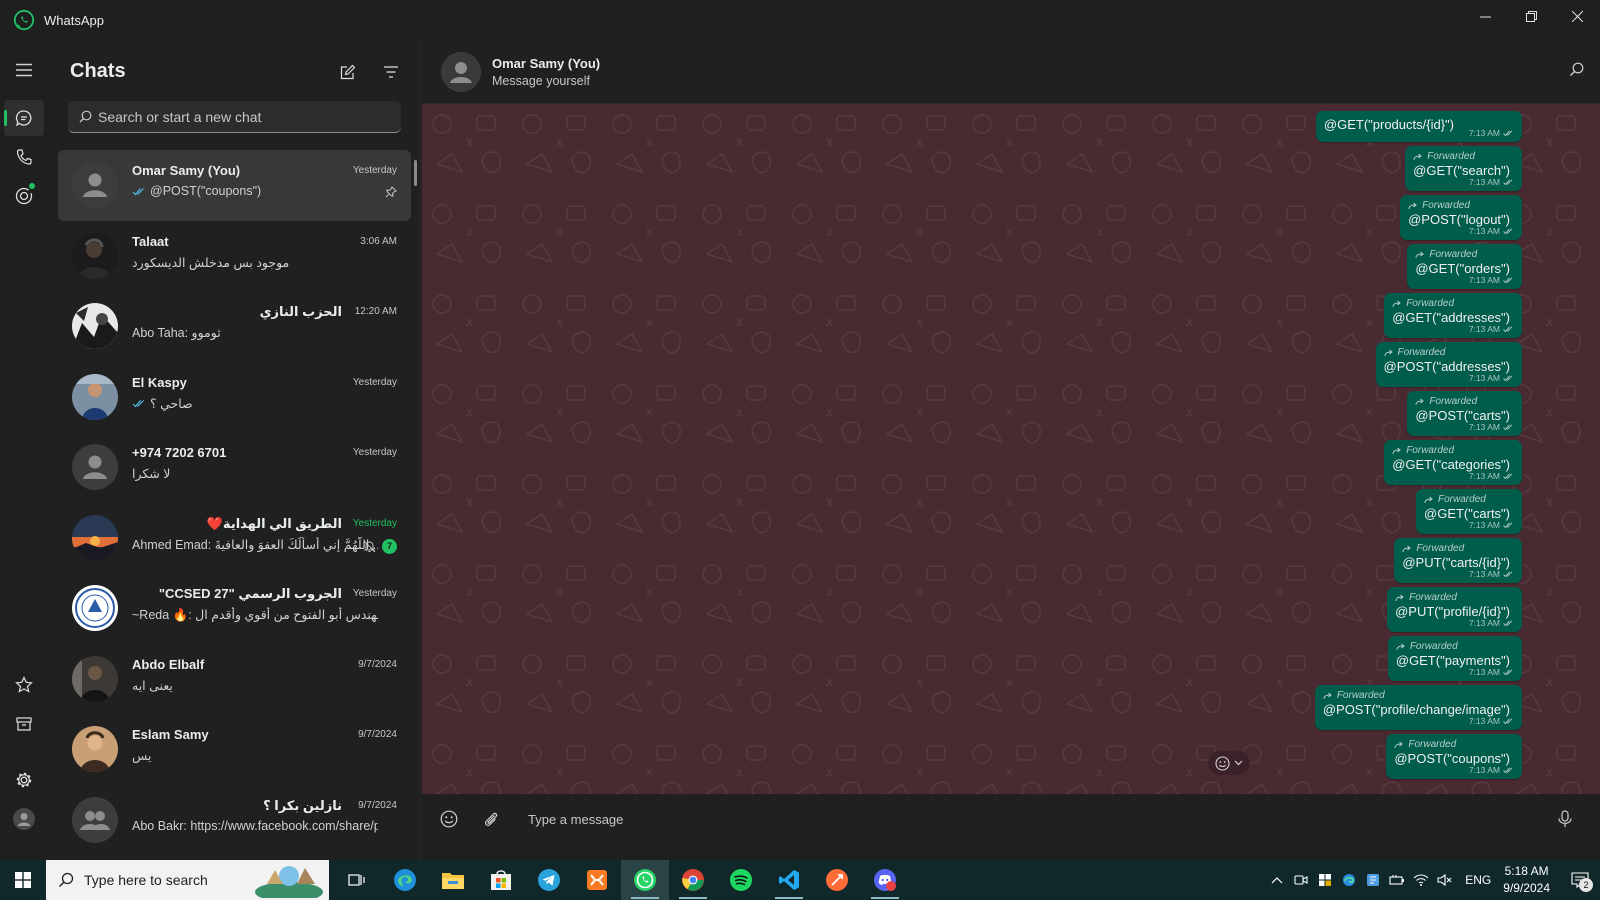 The image size is (1600, 900). Describe the element at coordinates (24, 196) in the screenshot. I see `status-nav-button` at that location.